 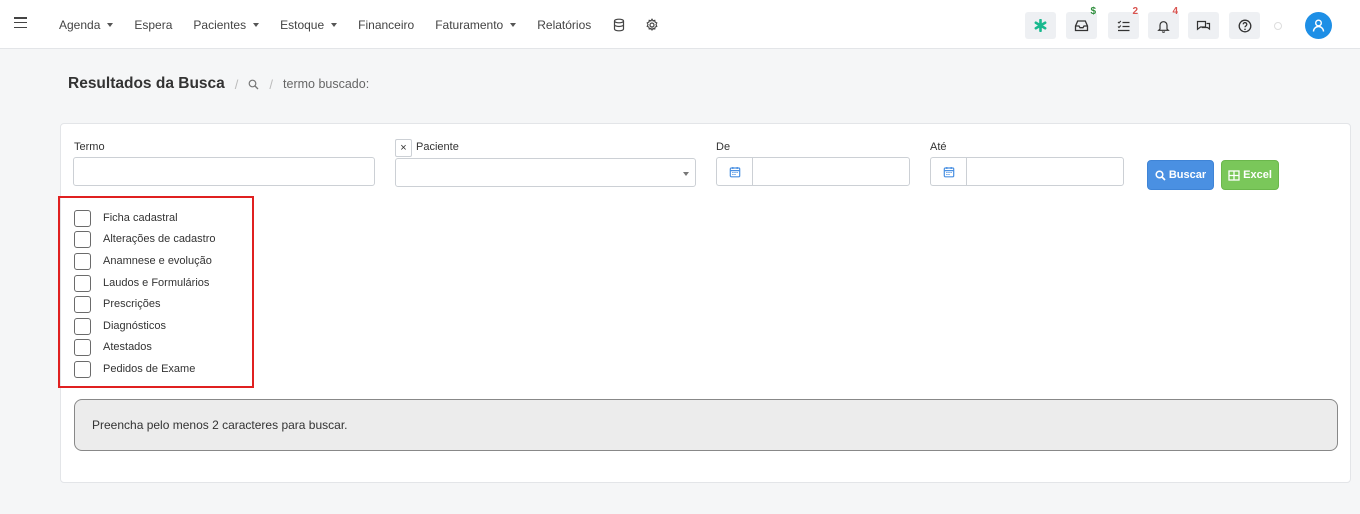 What do you see at coordinates (476, 25) in the screenshot?
I see `nav-item-faturamento: Faturamento` at bounding box center [476, 25].